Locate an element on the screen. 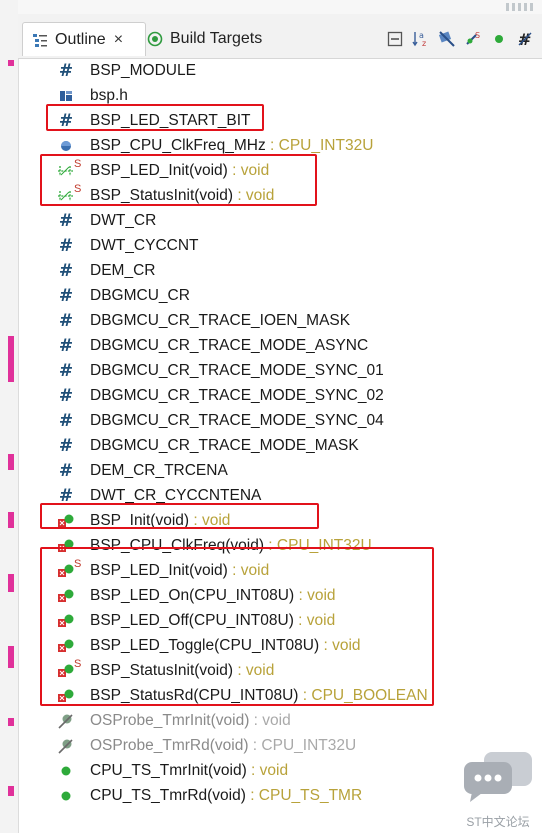 The height and width of the screenshot is (833, 542). hide-macros-icon: # is located at coordinates (525, 39).